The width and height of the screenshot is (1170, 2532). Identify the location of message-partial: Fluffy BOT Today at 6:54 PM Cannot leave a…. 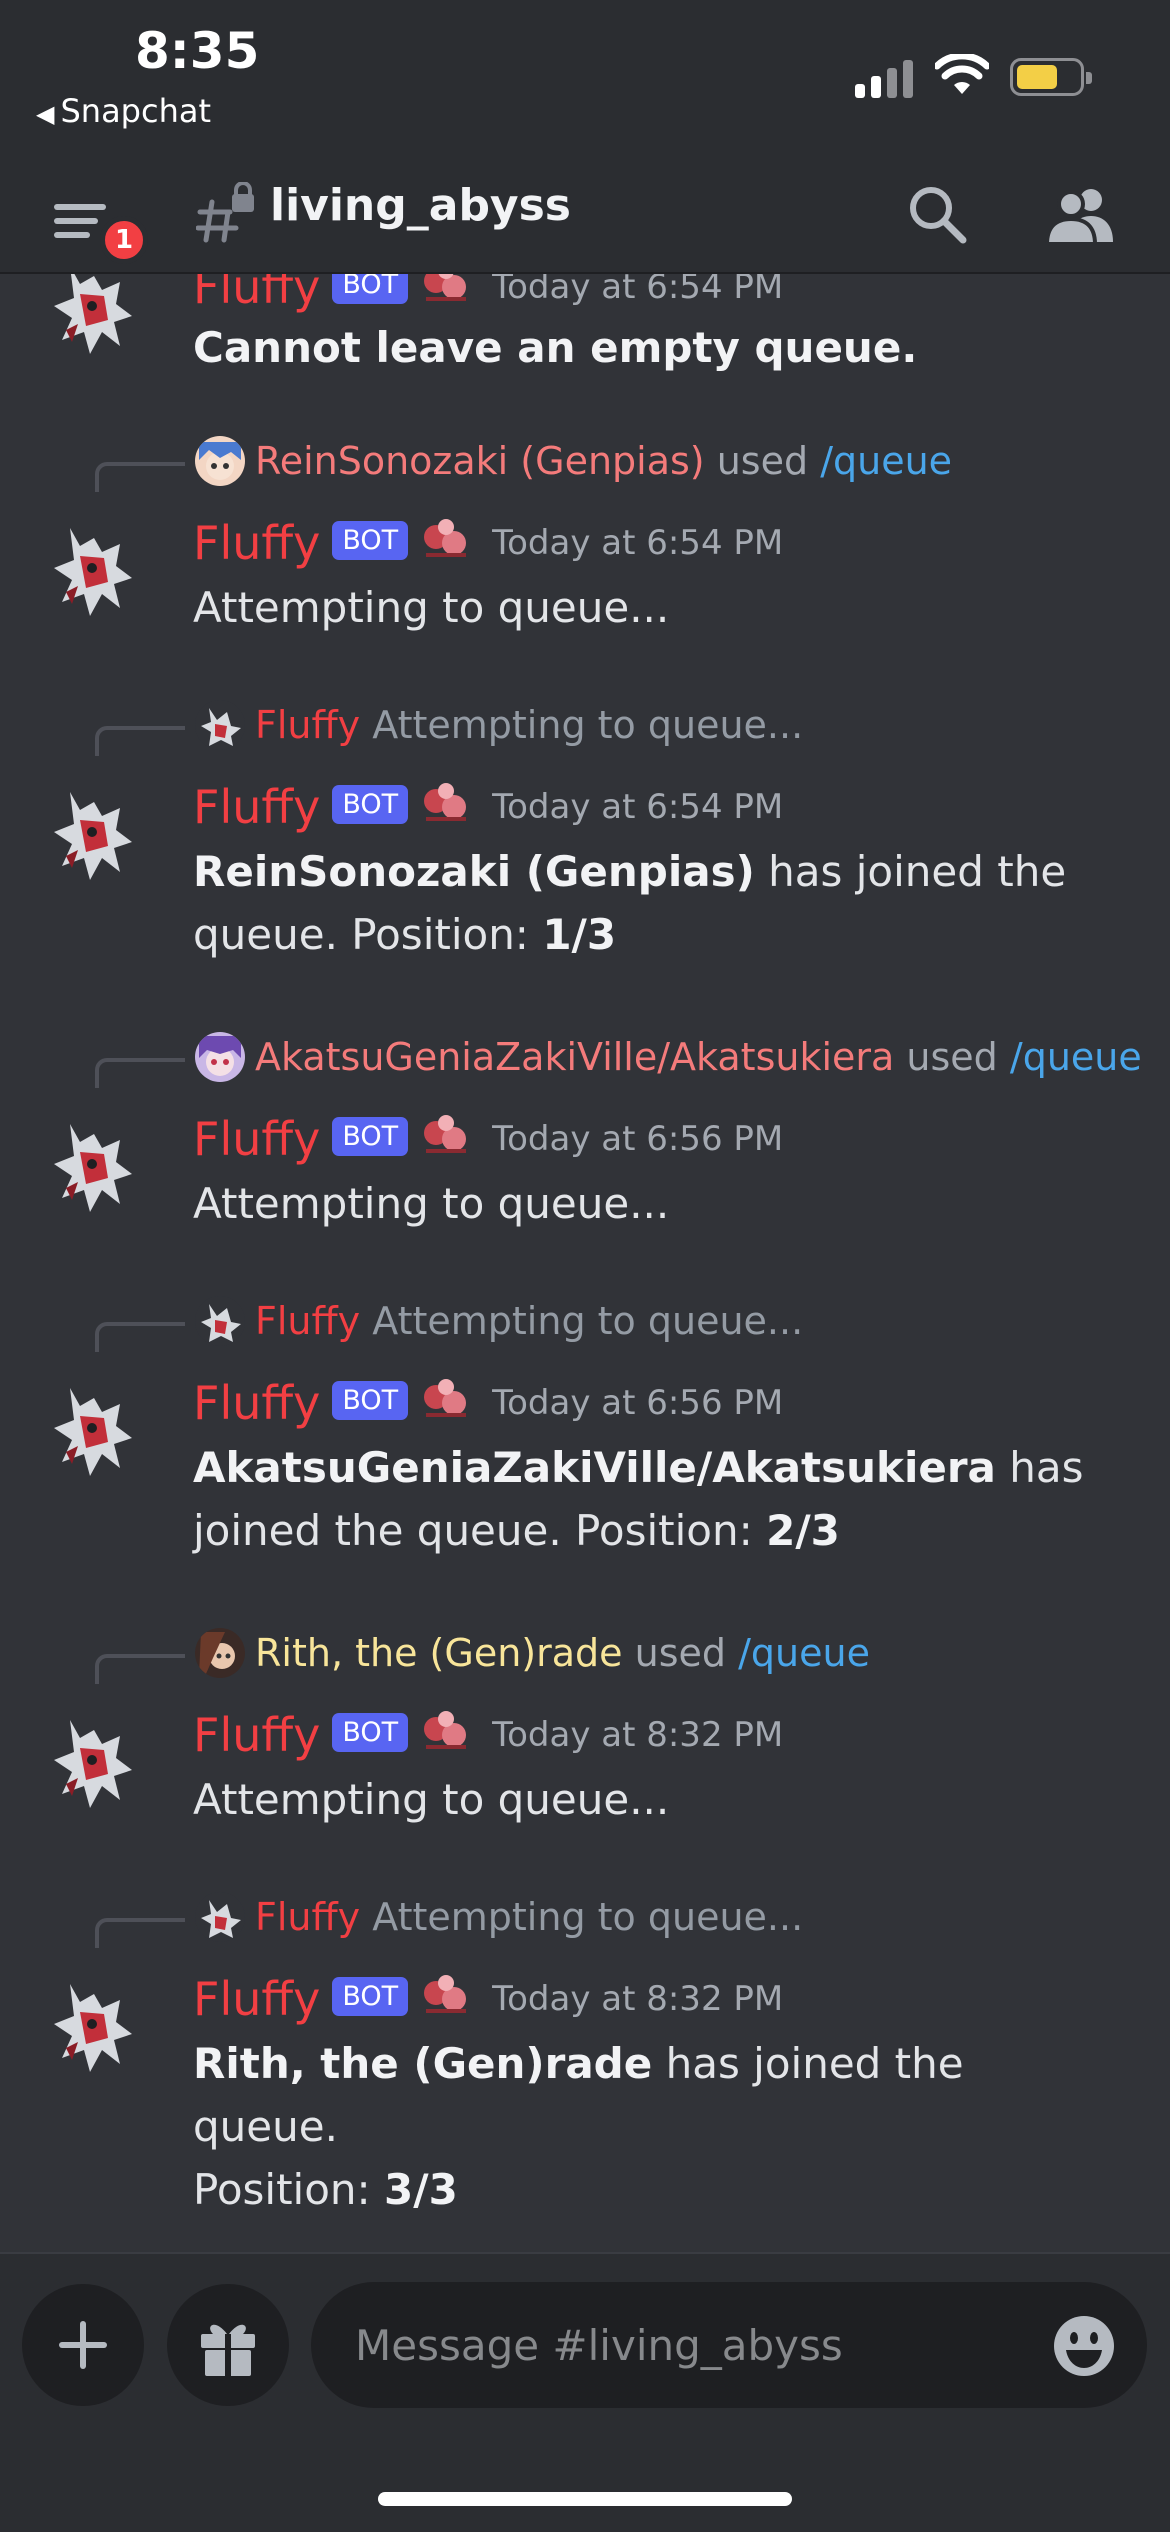
(585, 329).